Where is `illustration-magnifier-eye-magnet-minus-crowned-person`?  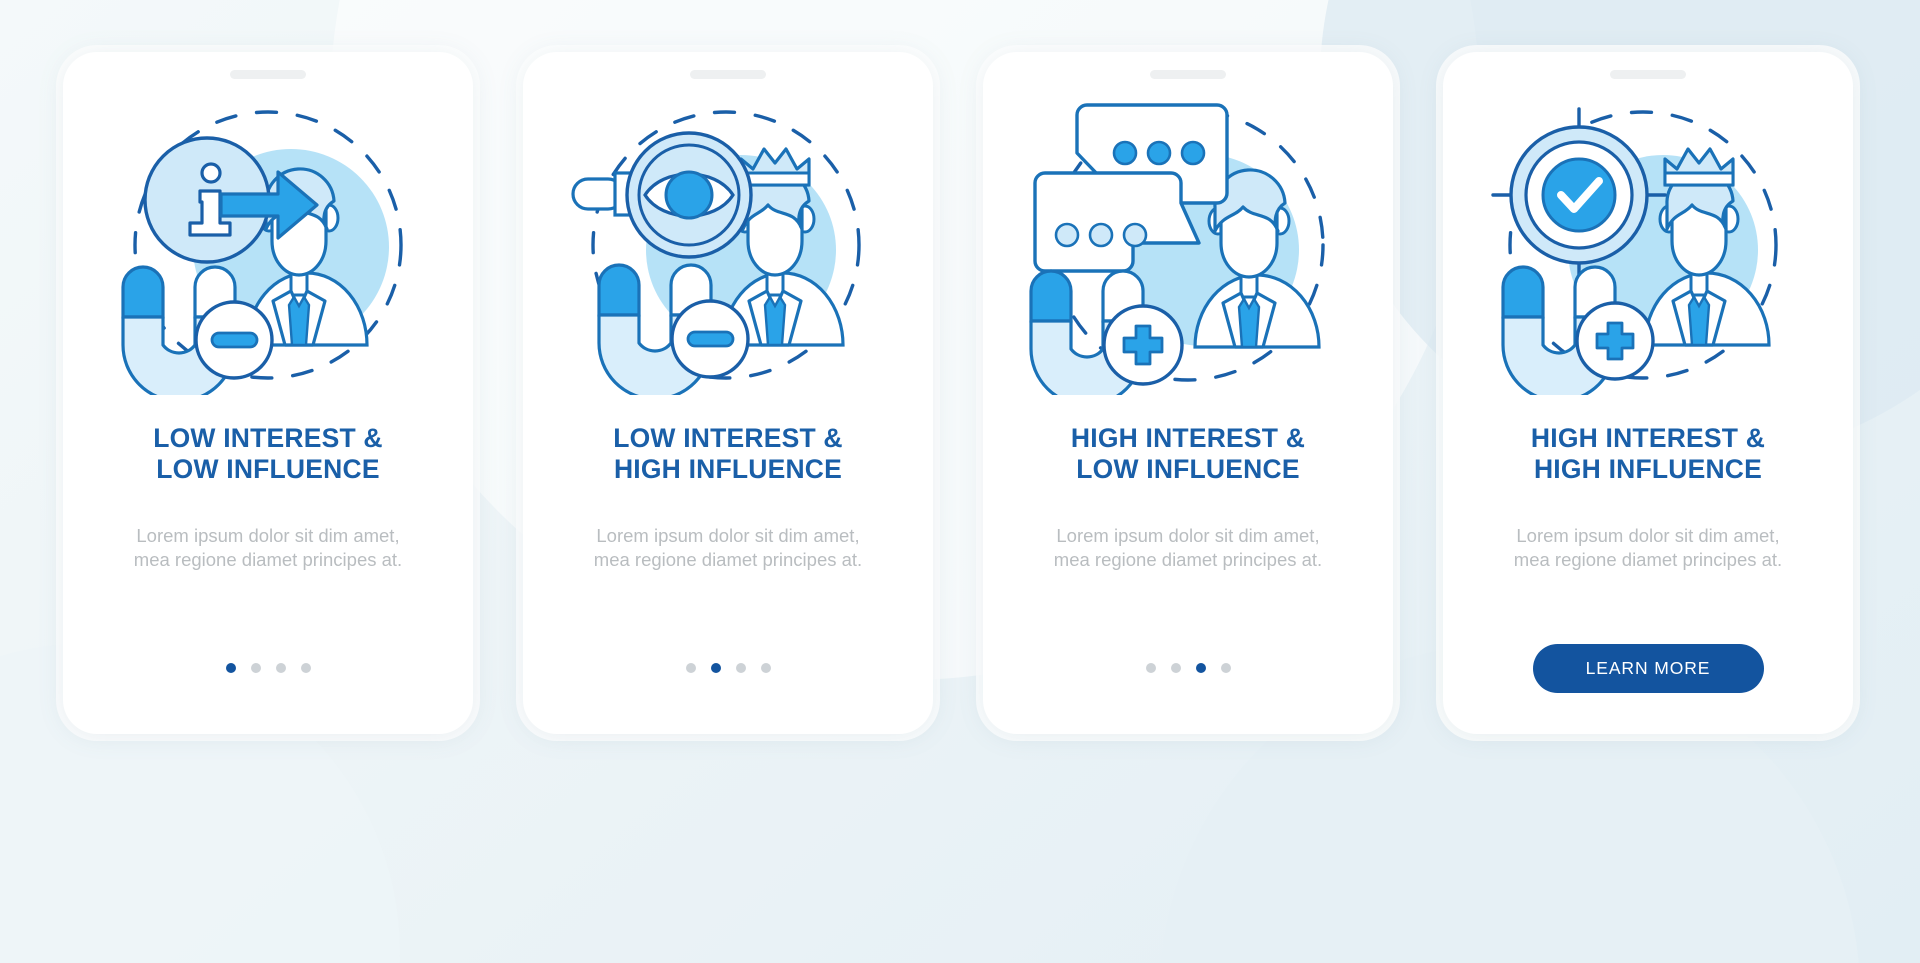 illustration-magnifier-eye-magnet-minus-crowned-person is located at coordinates (728, 245).